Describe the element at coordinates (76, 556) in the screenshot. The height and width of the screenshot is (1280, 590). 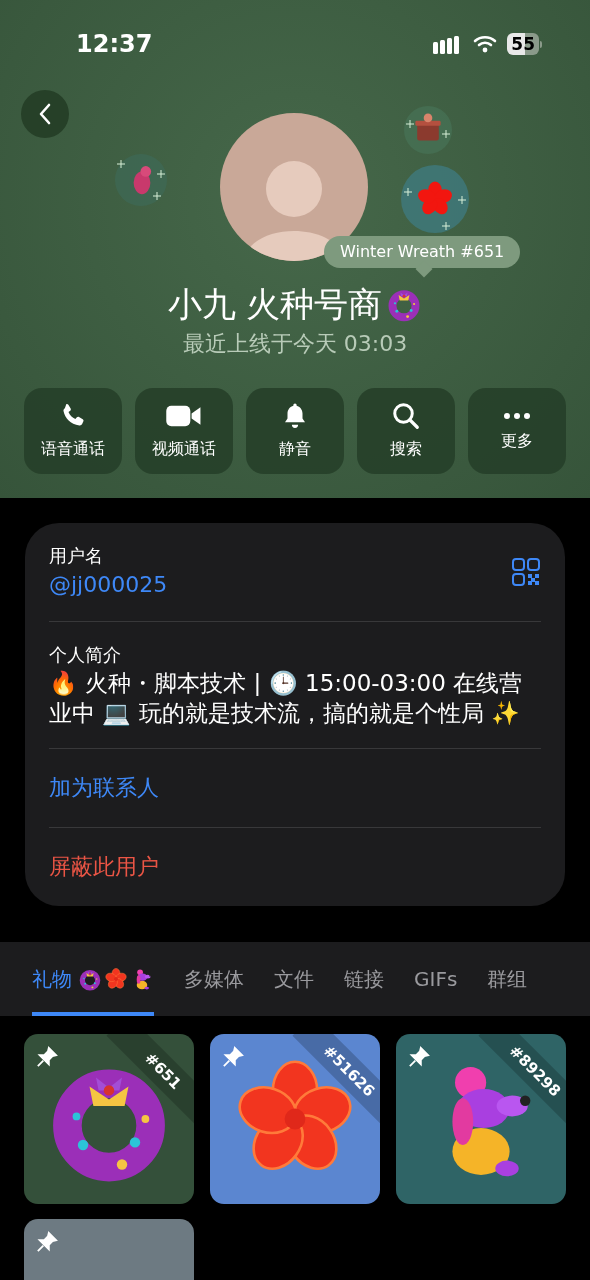
I see `username-label: 用户名` at that location.